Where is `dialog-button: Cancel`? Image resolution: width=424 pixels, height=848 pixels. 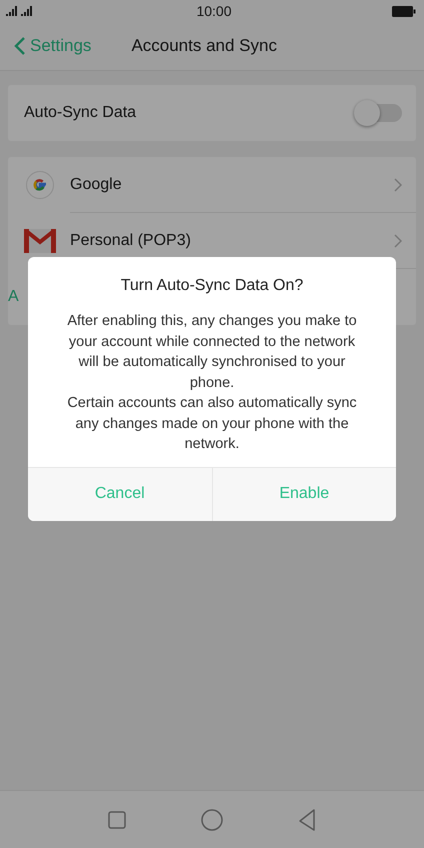
dialog-button: Cancel is located at coordinates (120, 494).